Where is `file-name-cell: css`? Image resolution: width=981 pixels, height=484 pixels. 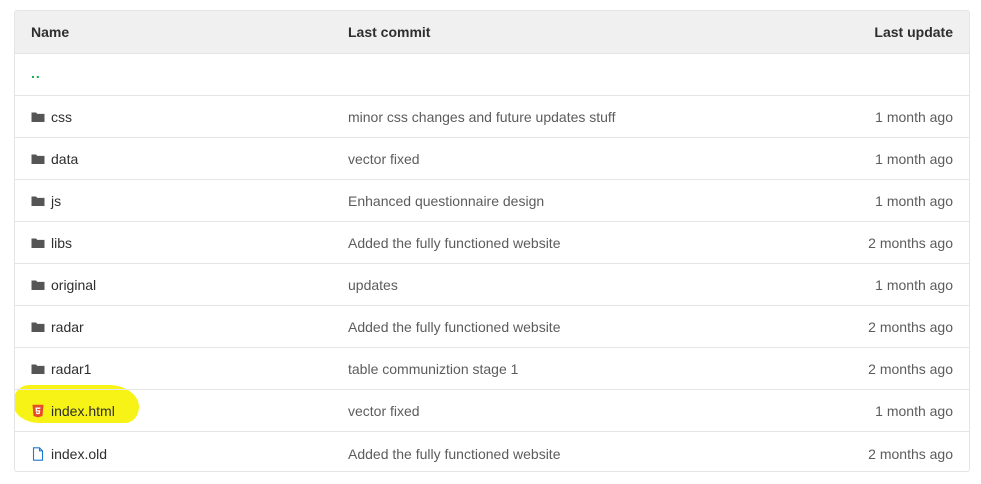
file-name-cell: css is located at coordinates (51, 116).